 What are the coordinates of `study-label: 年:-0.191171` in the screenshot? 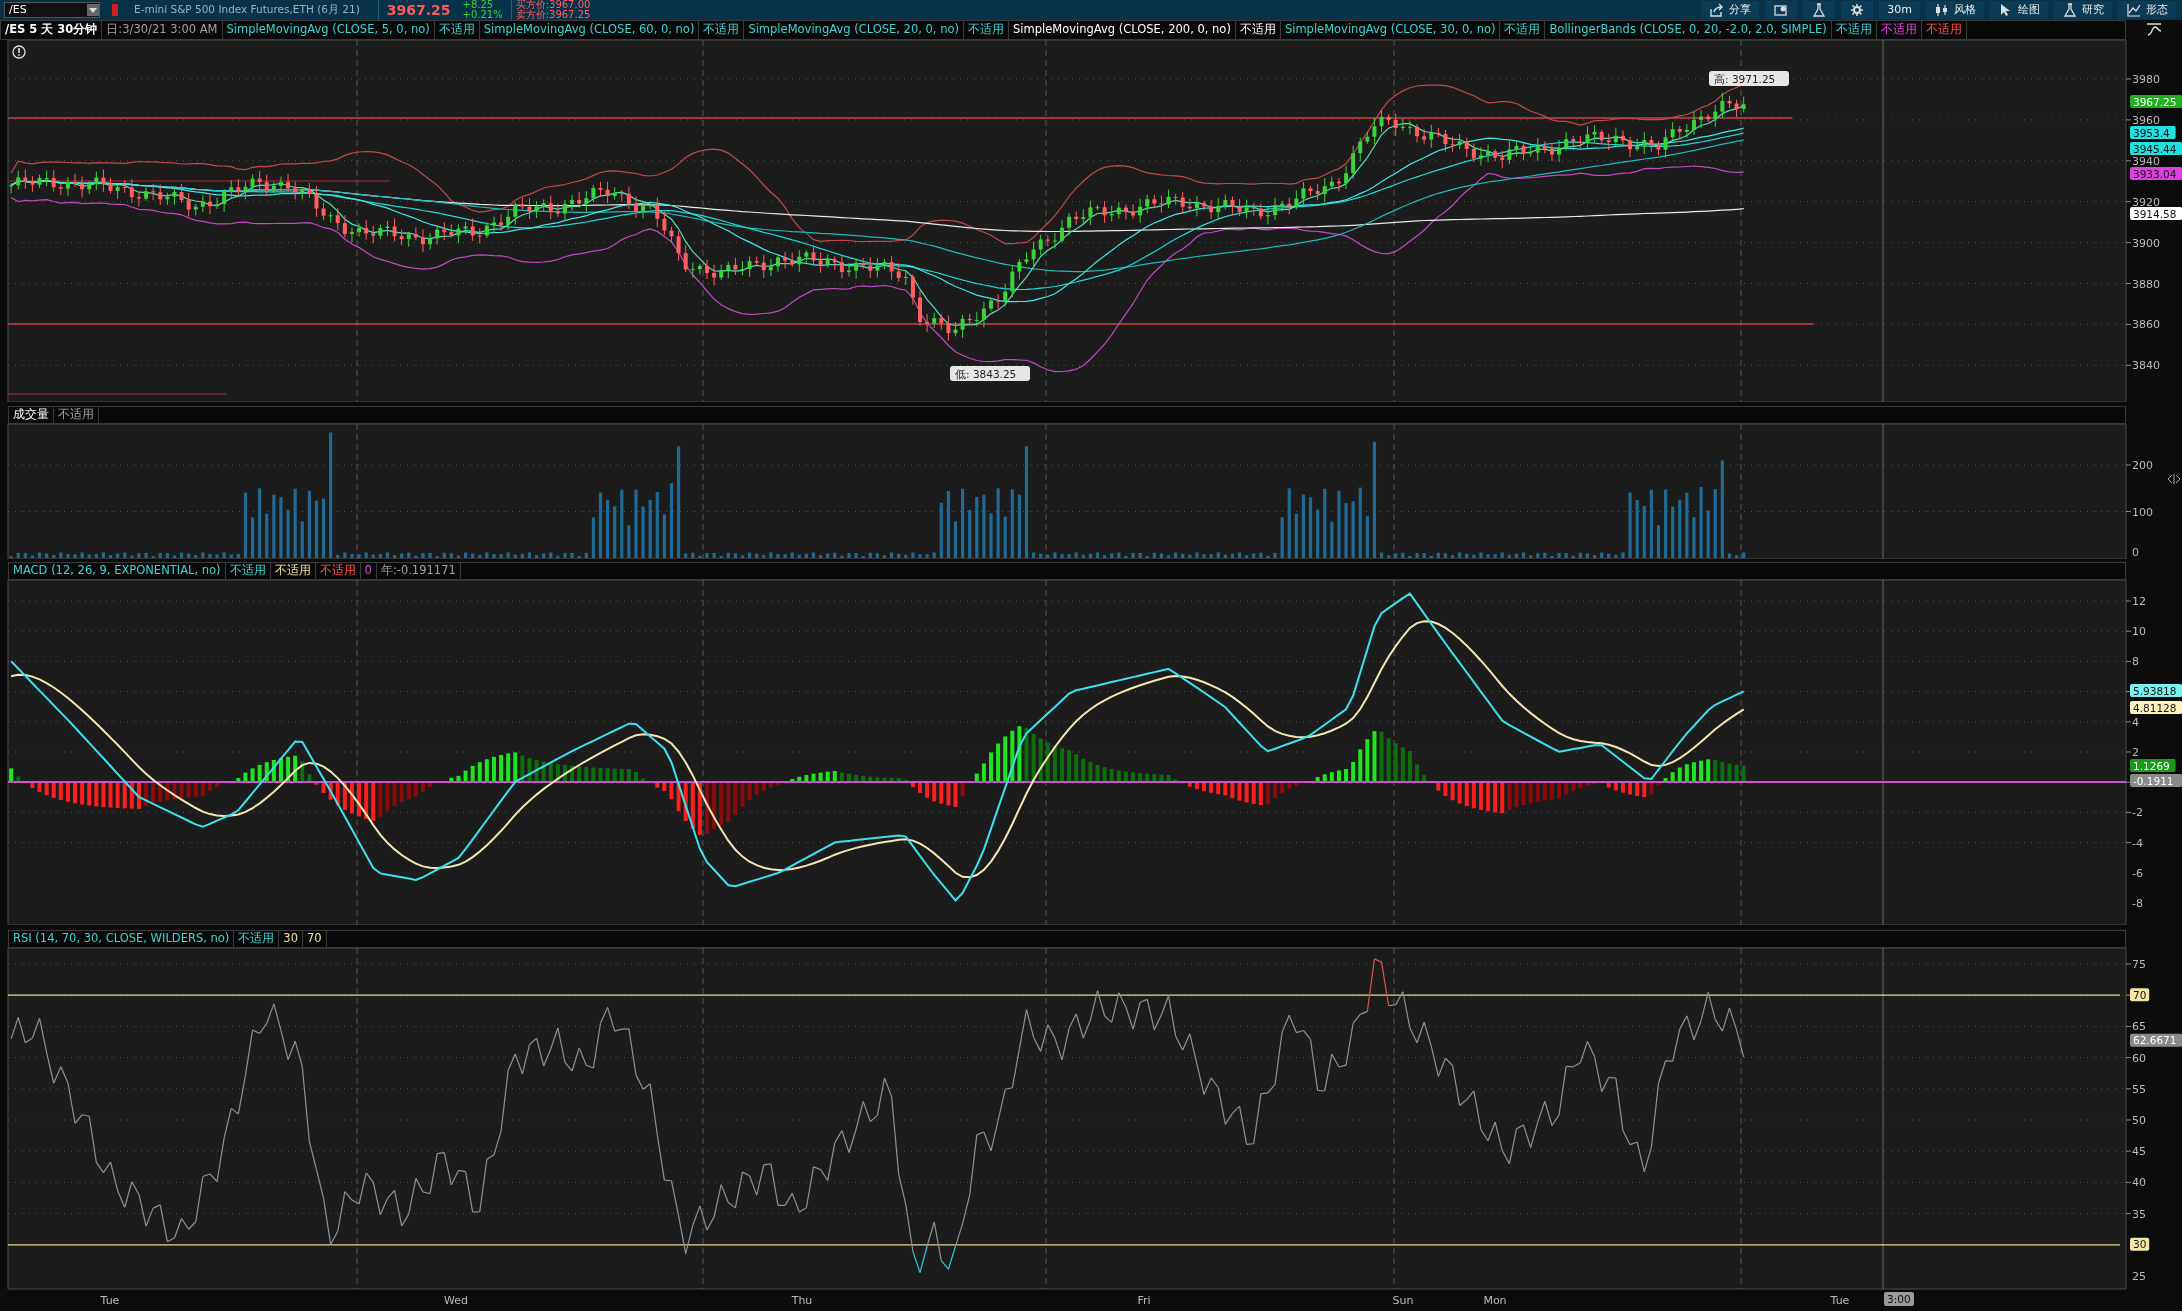 It's located at (418, 571).